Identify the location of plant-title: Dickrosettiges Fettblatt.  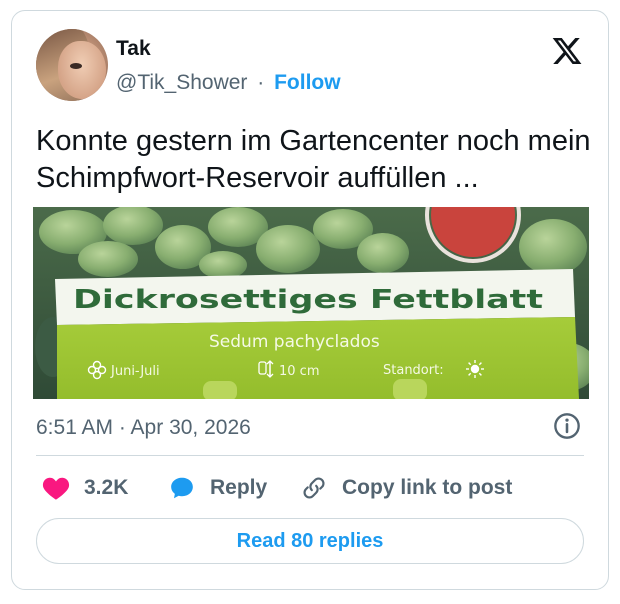
(308, 300).